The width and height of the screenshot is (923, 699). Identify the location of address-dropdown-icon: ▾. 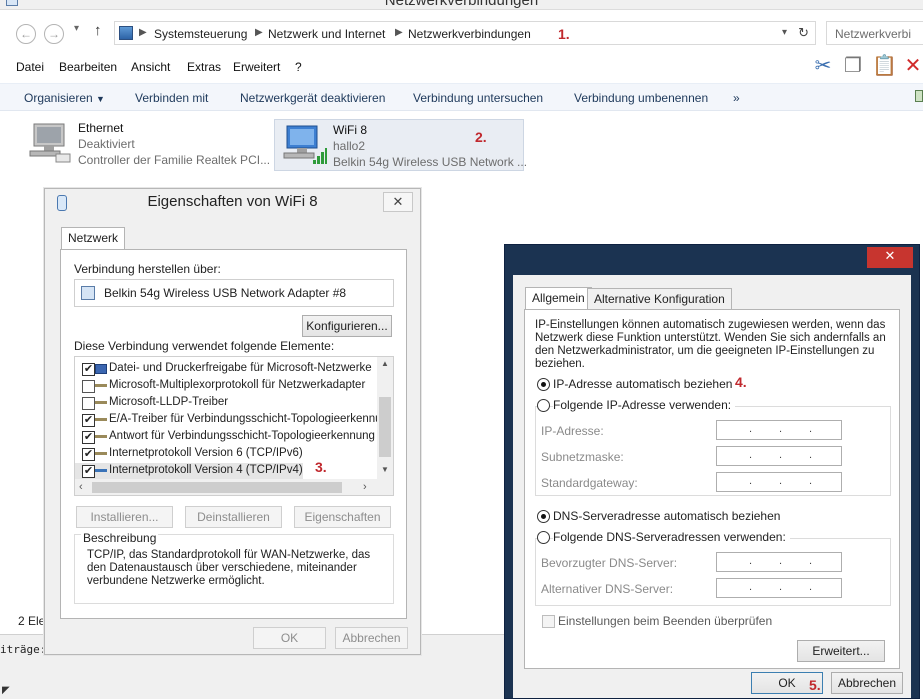
(784, 32).